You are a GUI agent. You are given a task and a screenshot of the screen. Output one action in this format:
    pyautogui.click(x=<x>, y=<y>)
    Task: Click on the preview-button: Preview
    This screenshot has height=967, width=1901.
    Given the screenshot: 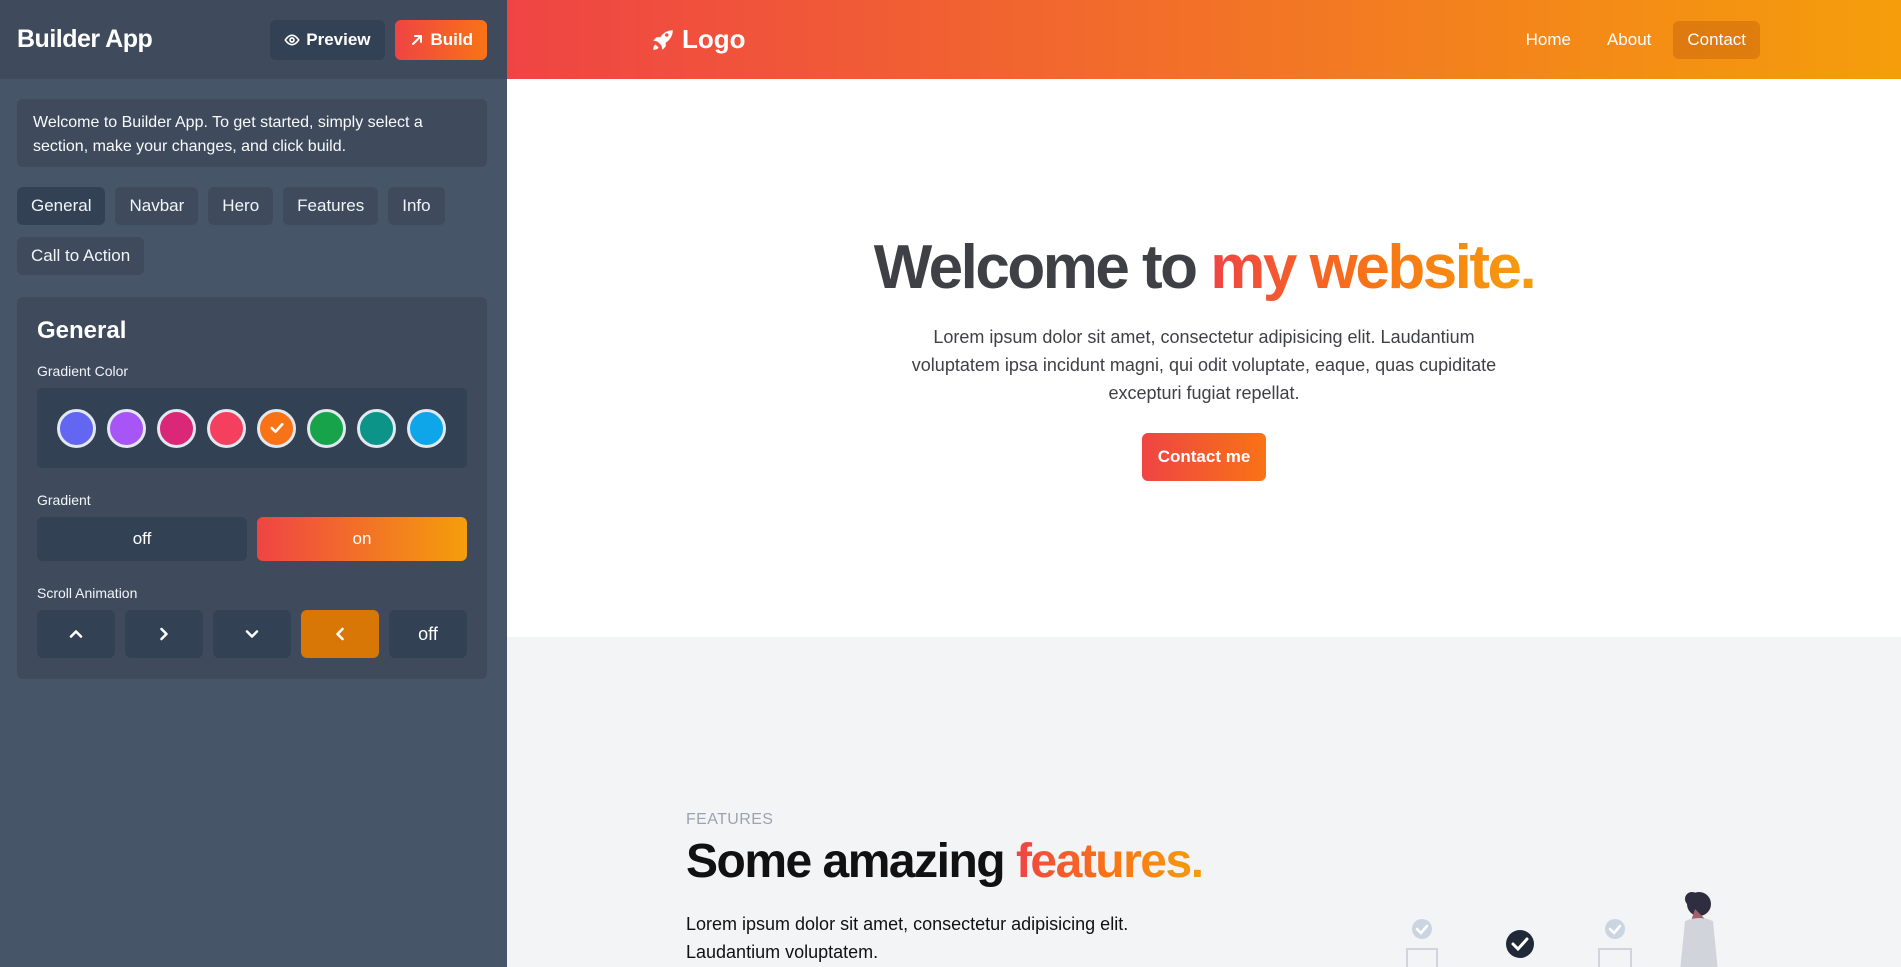 What is the action you would take?
    pyautogui.click(x=327, y=39)
    